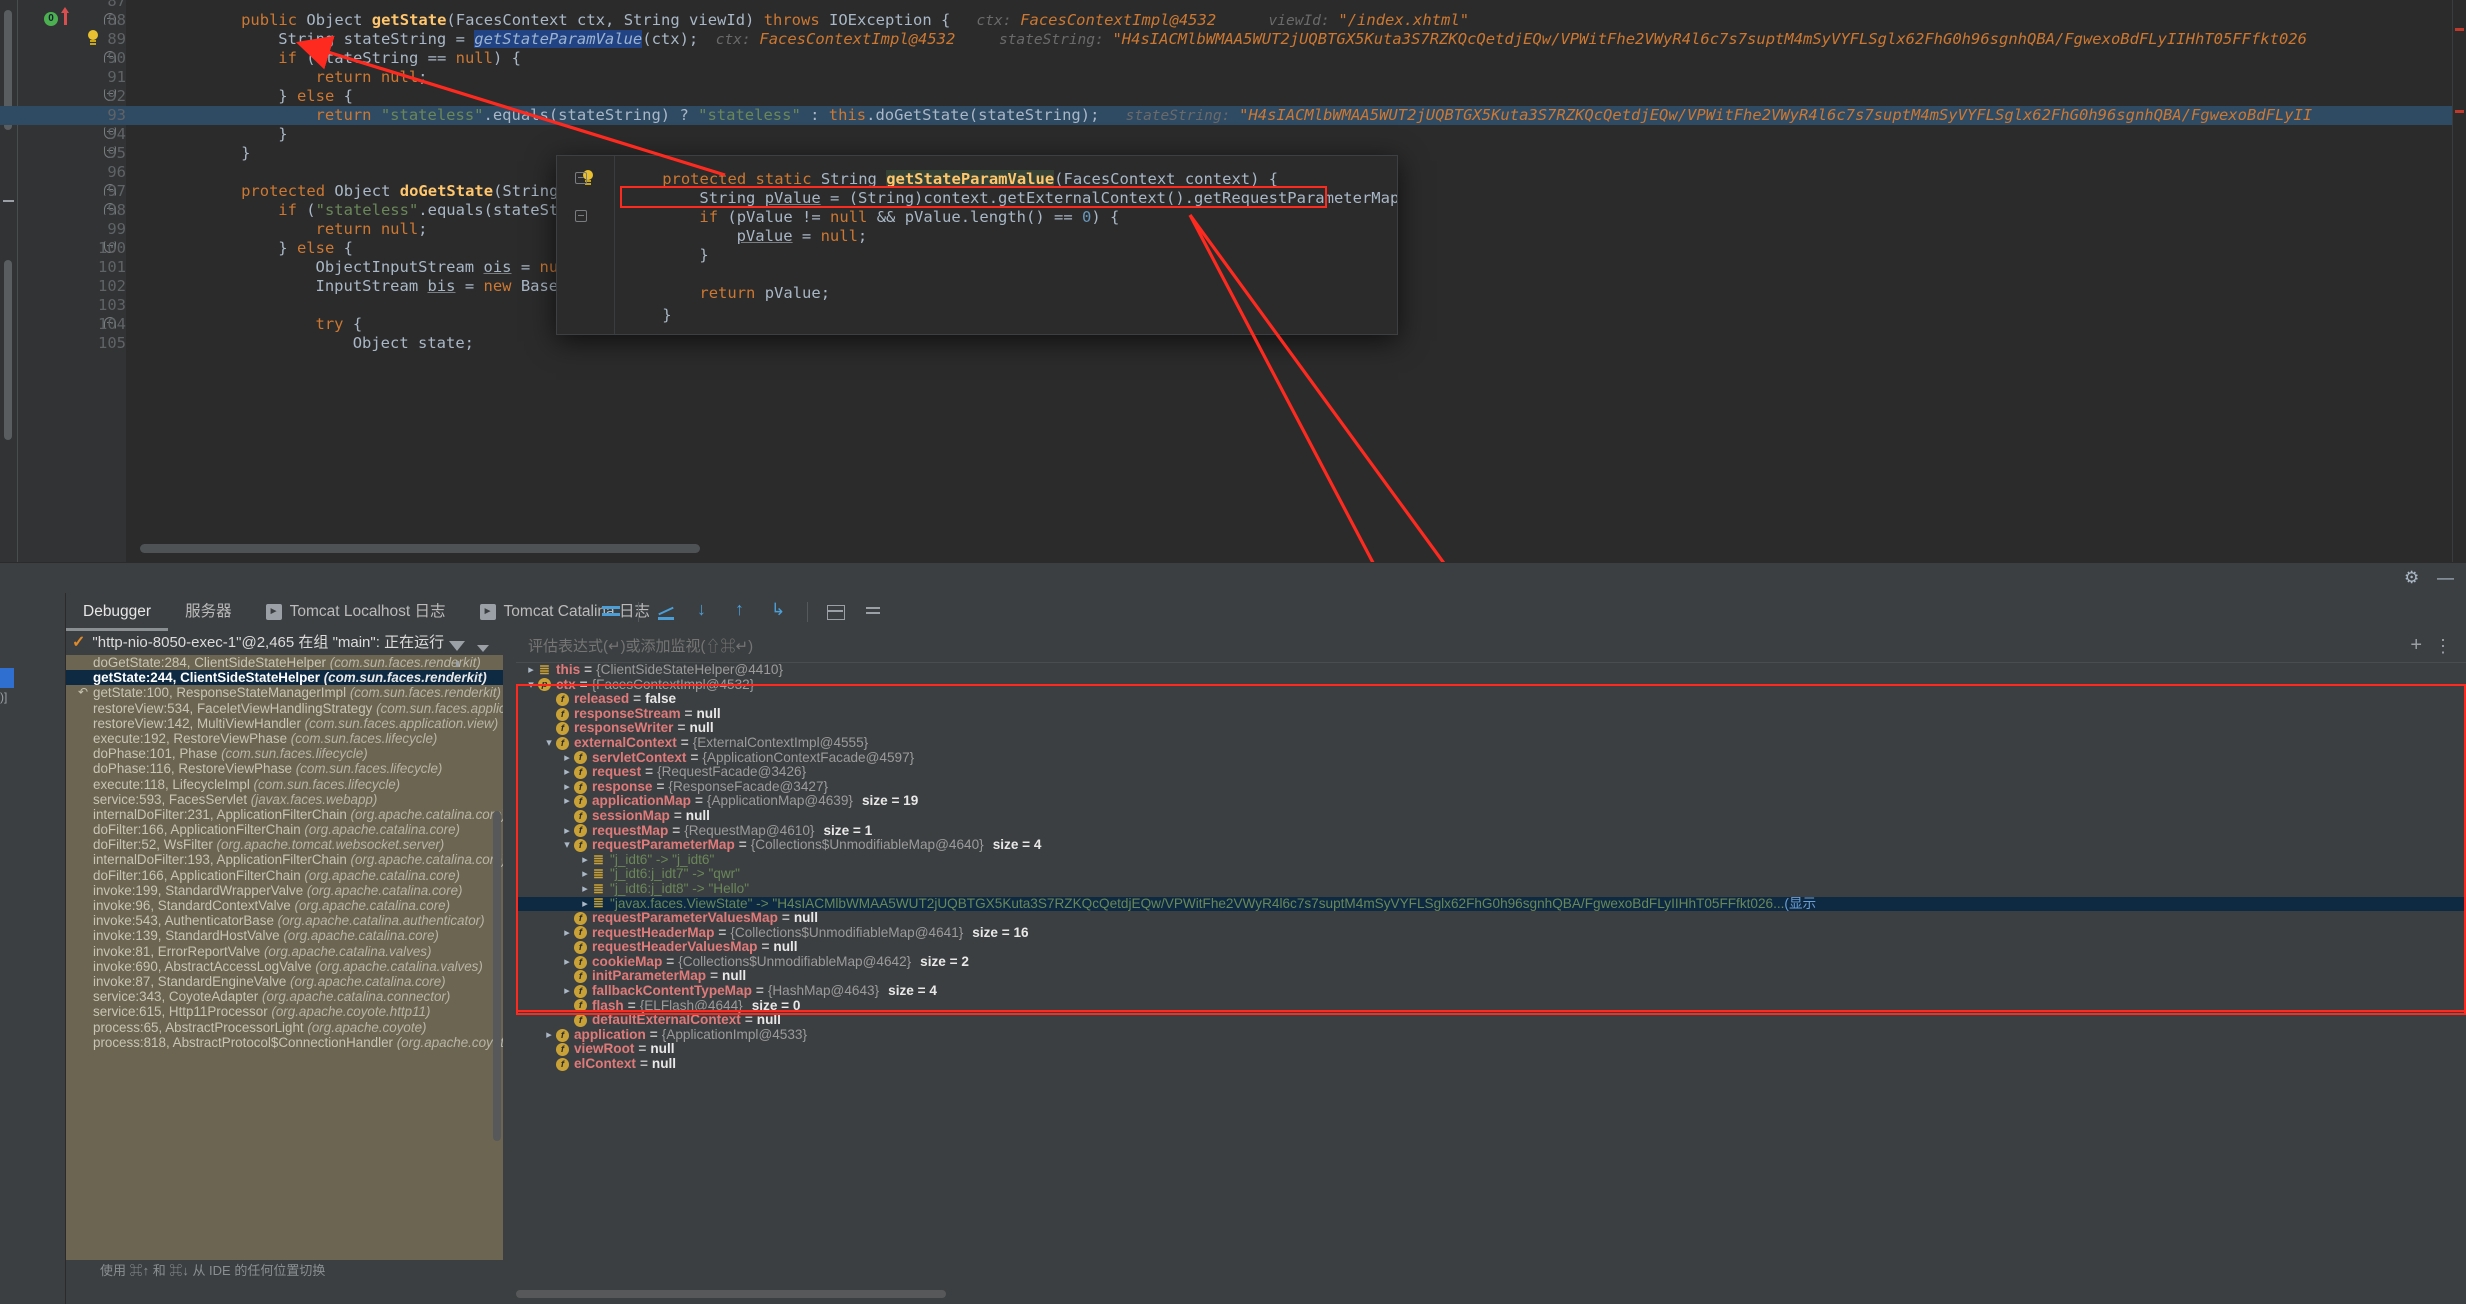  What do you see at coordinates (1491, 670) in the screenshot?
I see `variable-row: ▸ ≣ this = {ClientSideStateHelper@4410}` at bounding box center [1491, 670].